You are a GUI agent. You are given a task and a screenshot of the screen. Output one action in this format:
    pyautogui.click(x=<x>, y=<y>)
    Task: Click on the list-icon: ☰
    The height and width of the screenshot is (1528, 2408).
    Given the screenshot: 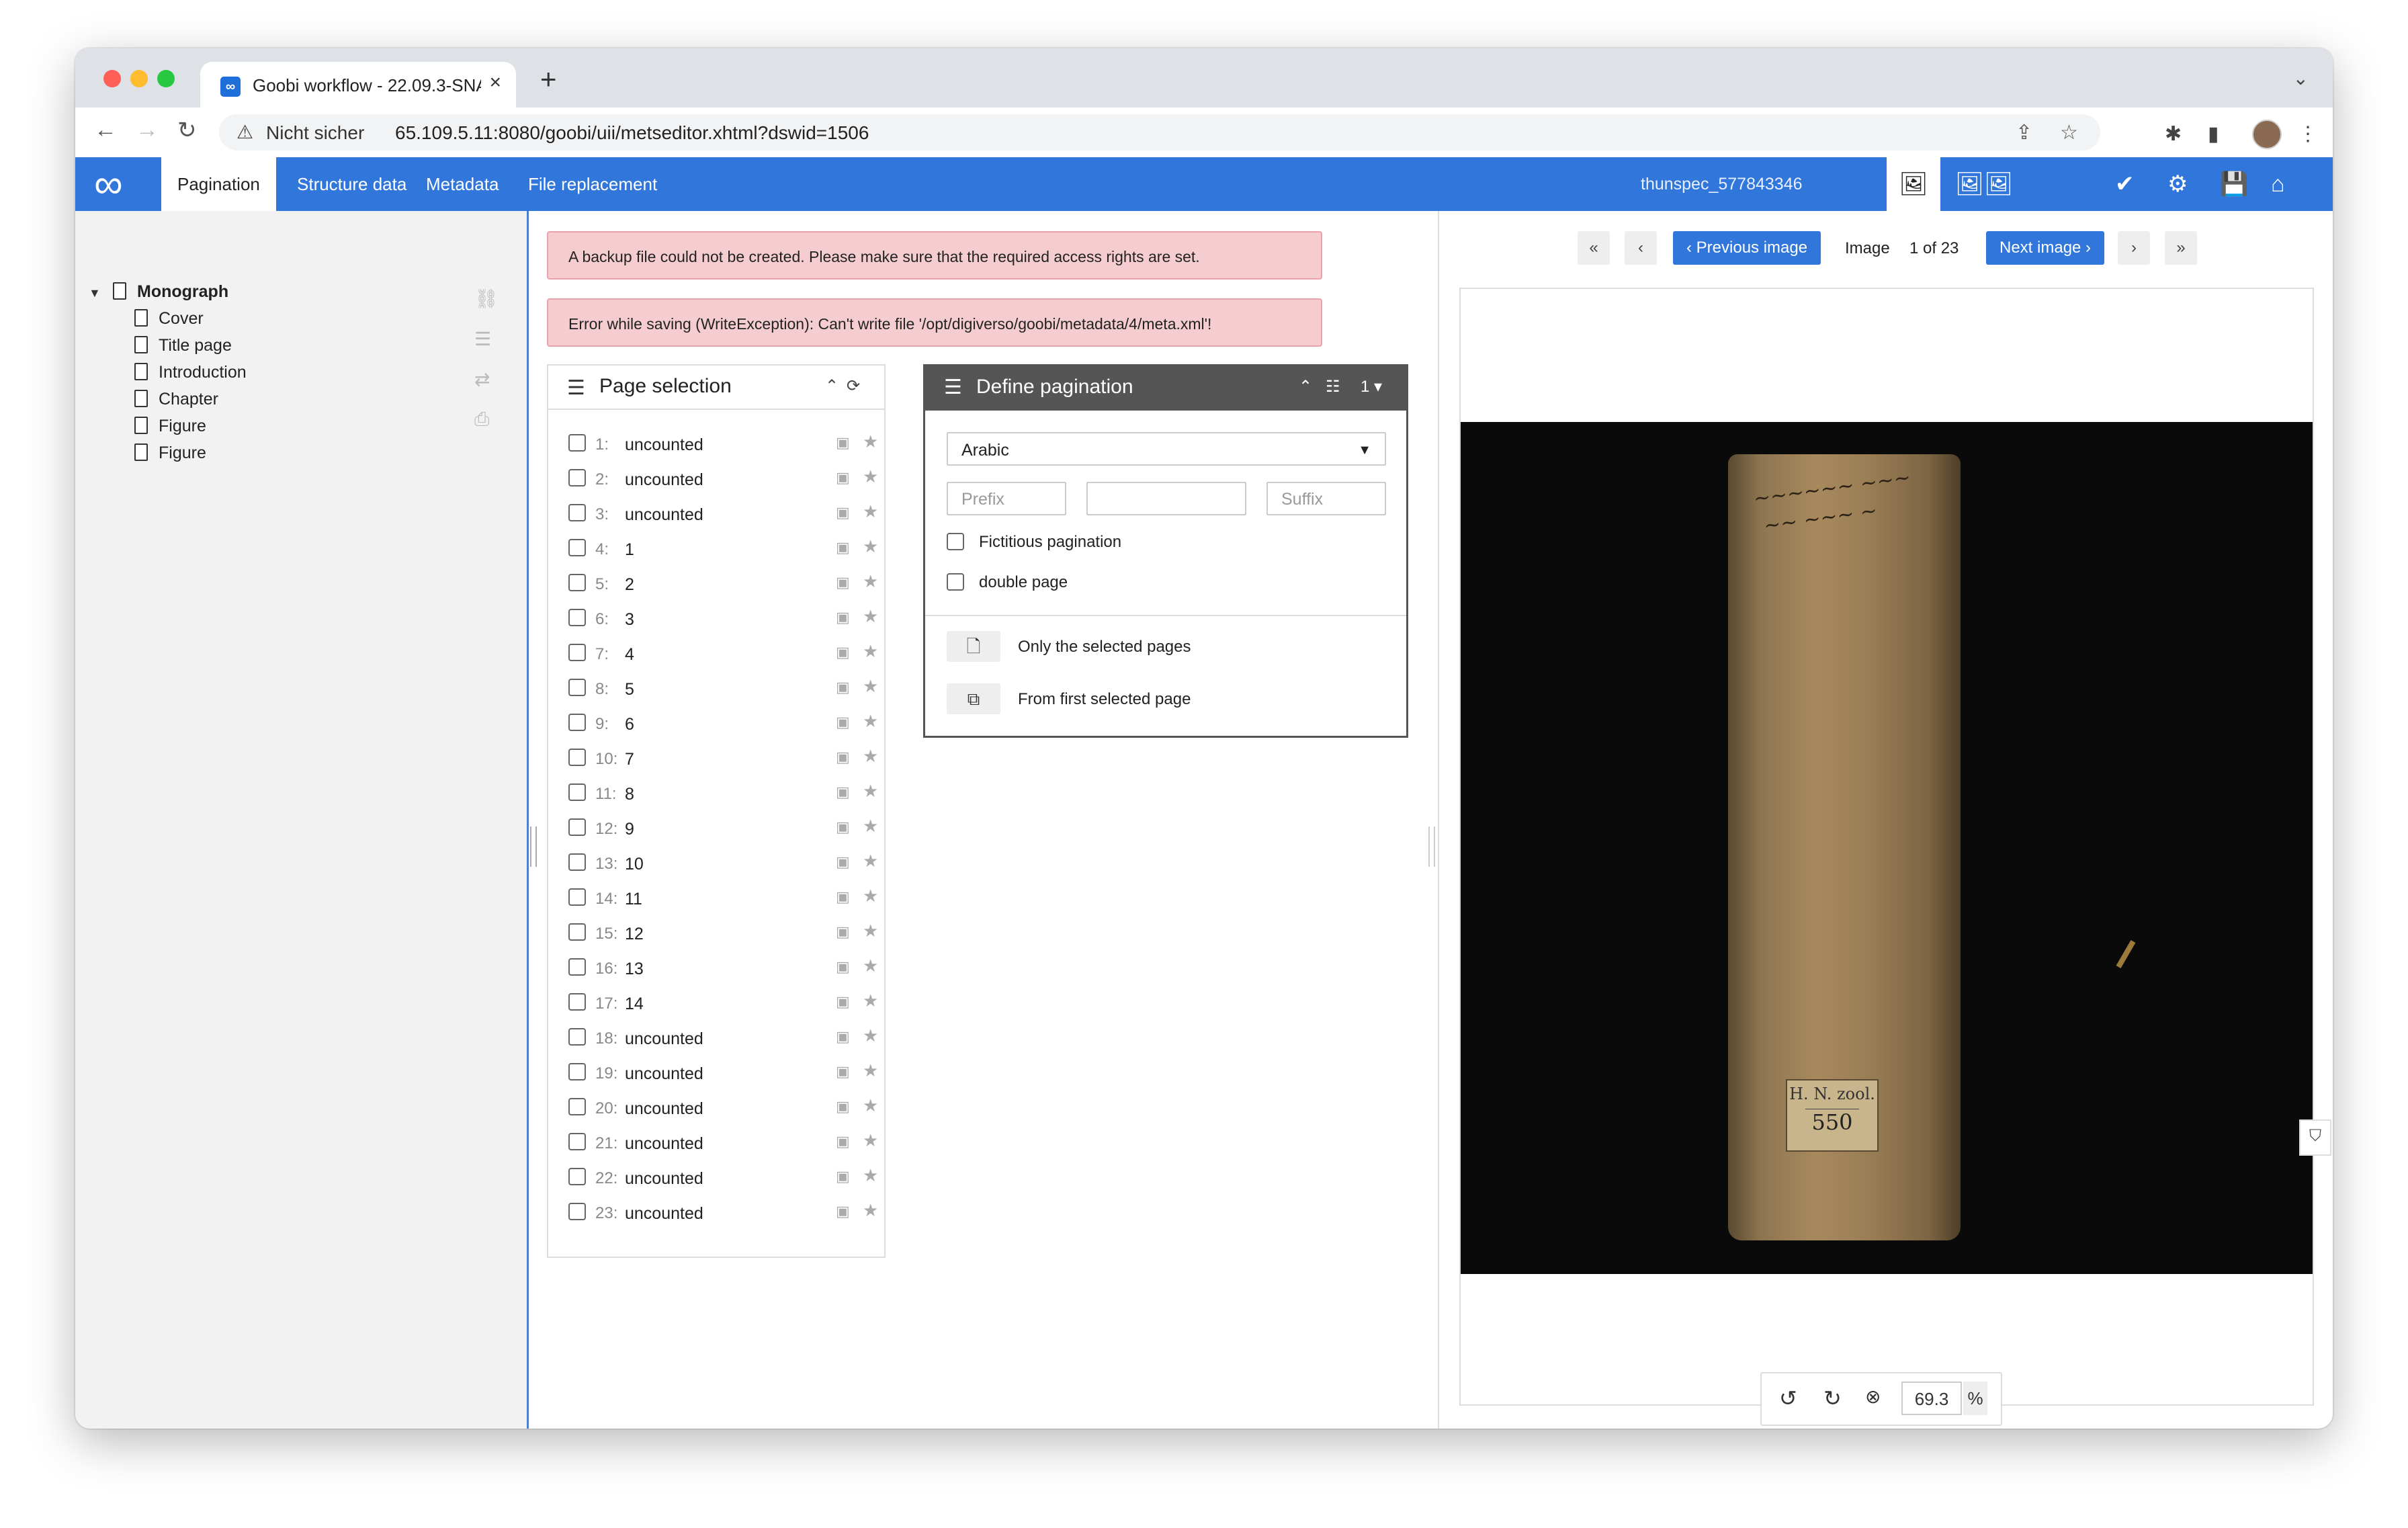 What is the action you would take?
    pyautogui.click(x=482, y=339)
    